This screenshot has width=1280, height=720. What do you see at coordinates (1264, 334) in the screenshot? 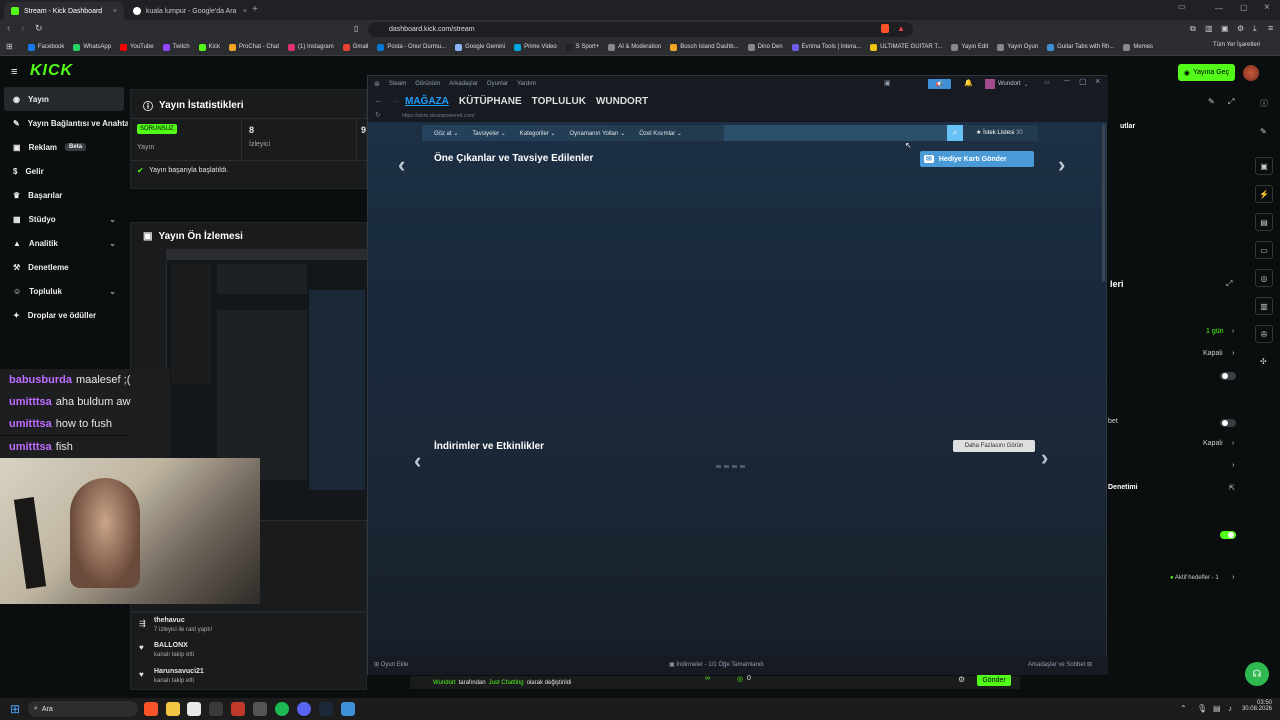
I see `rail-button-tool: ✇` at bounding box center [1264, 334].